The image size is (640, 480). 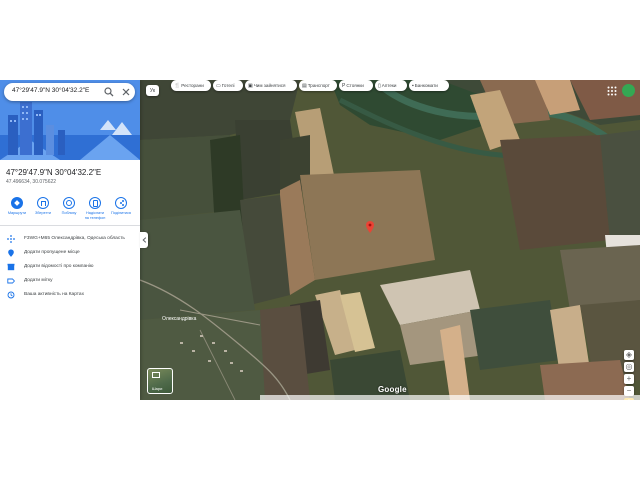 I want to click on my-location-button: ◎, so click(x=629, y=367).